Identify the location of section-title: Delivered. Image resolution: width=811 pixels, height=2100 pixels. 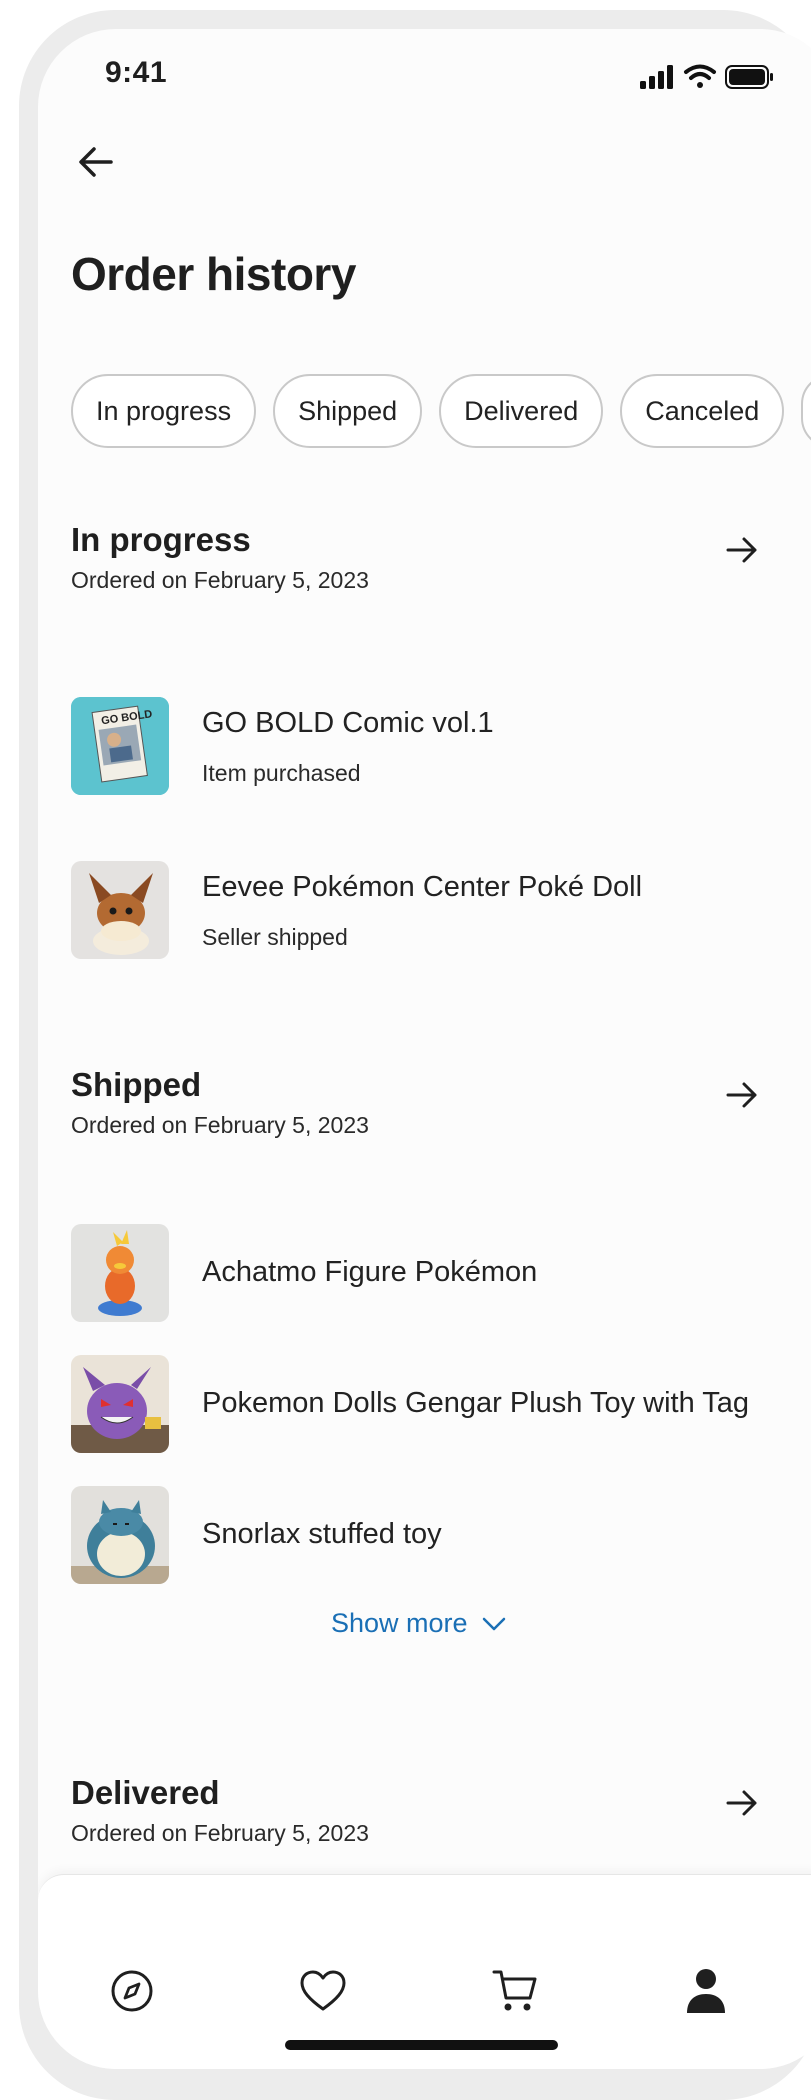
(145, 1792).